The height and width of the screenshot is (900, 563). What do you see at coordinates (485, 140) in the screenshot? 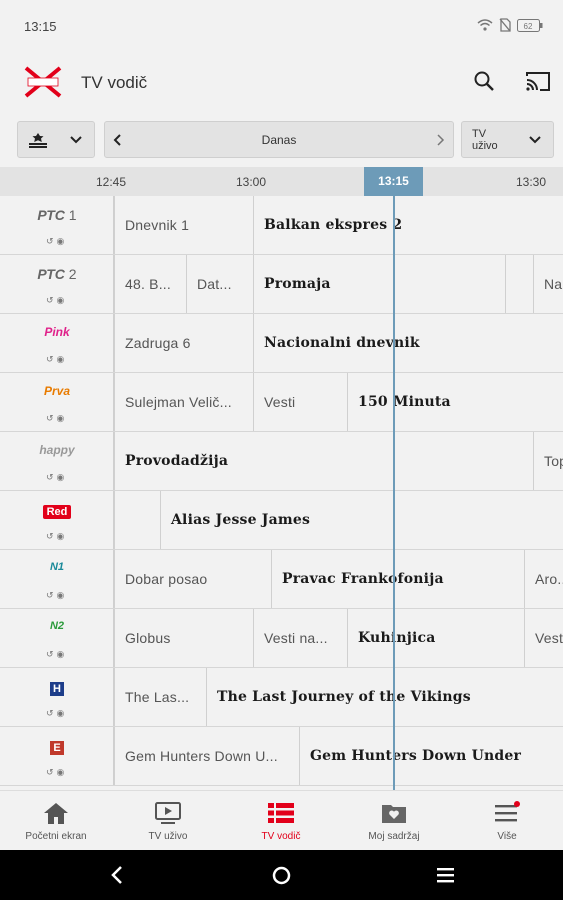
I see `type-label: TV uživo` at bounding box center [485, 140].